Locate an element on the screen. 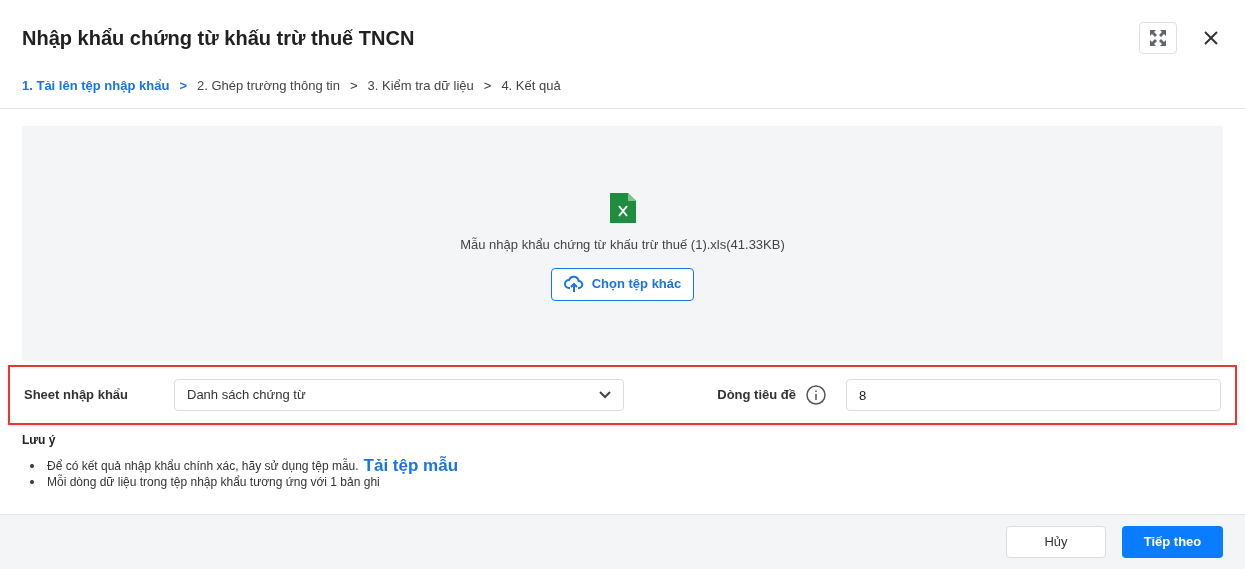 The width and height of the screenshot is (1245, 569). close-icon is located at coordinates (1211, 38).